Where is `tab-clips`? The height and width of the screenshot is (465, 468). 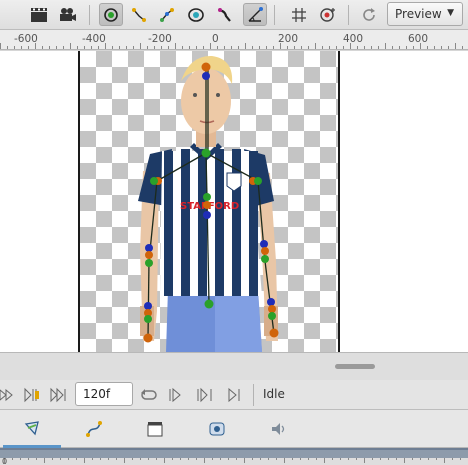
tab-clips is located at coordinates (155, 429).